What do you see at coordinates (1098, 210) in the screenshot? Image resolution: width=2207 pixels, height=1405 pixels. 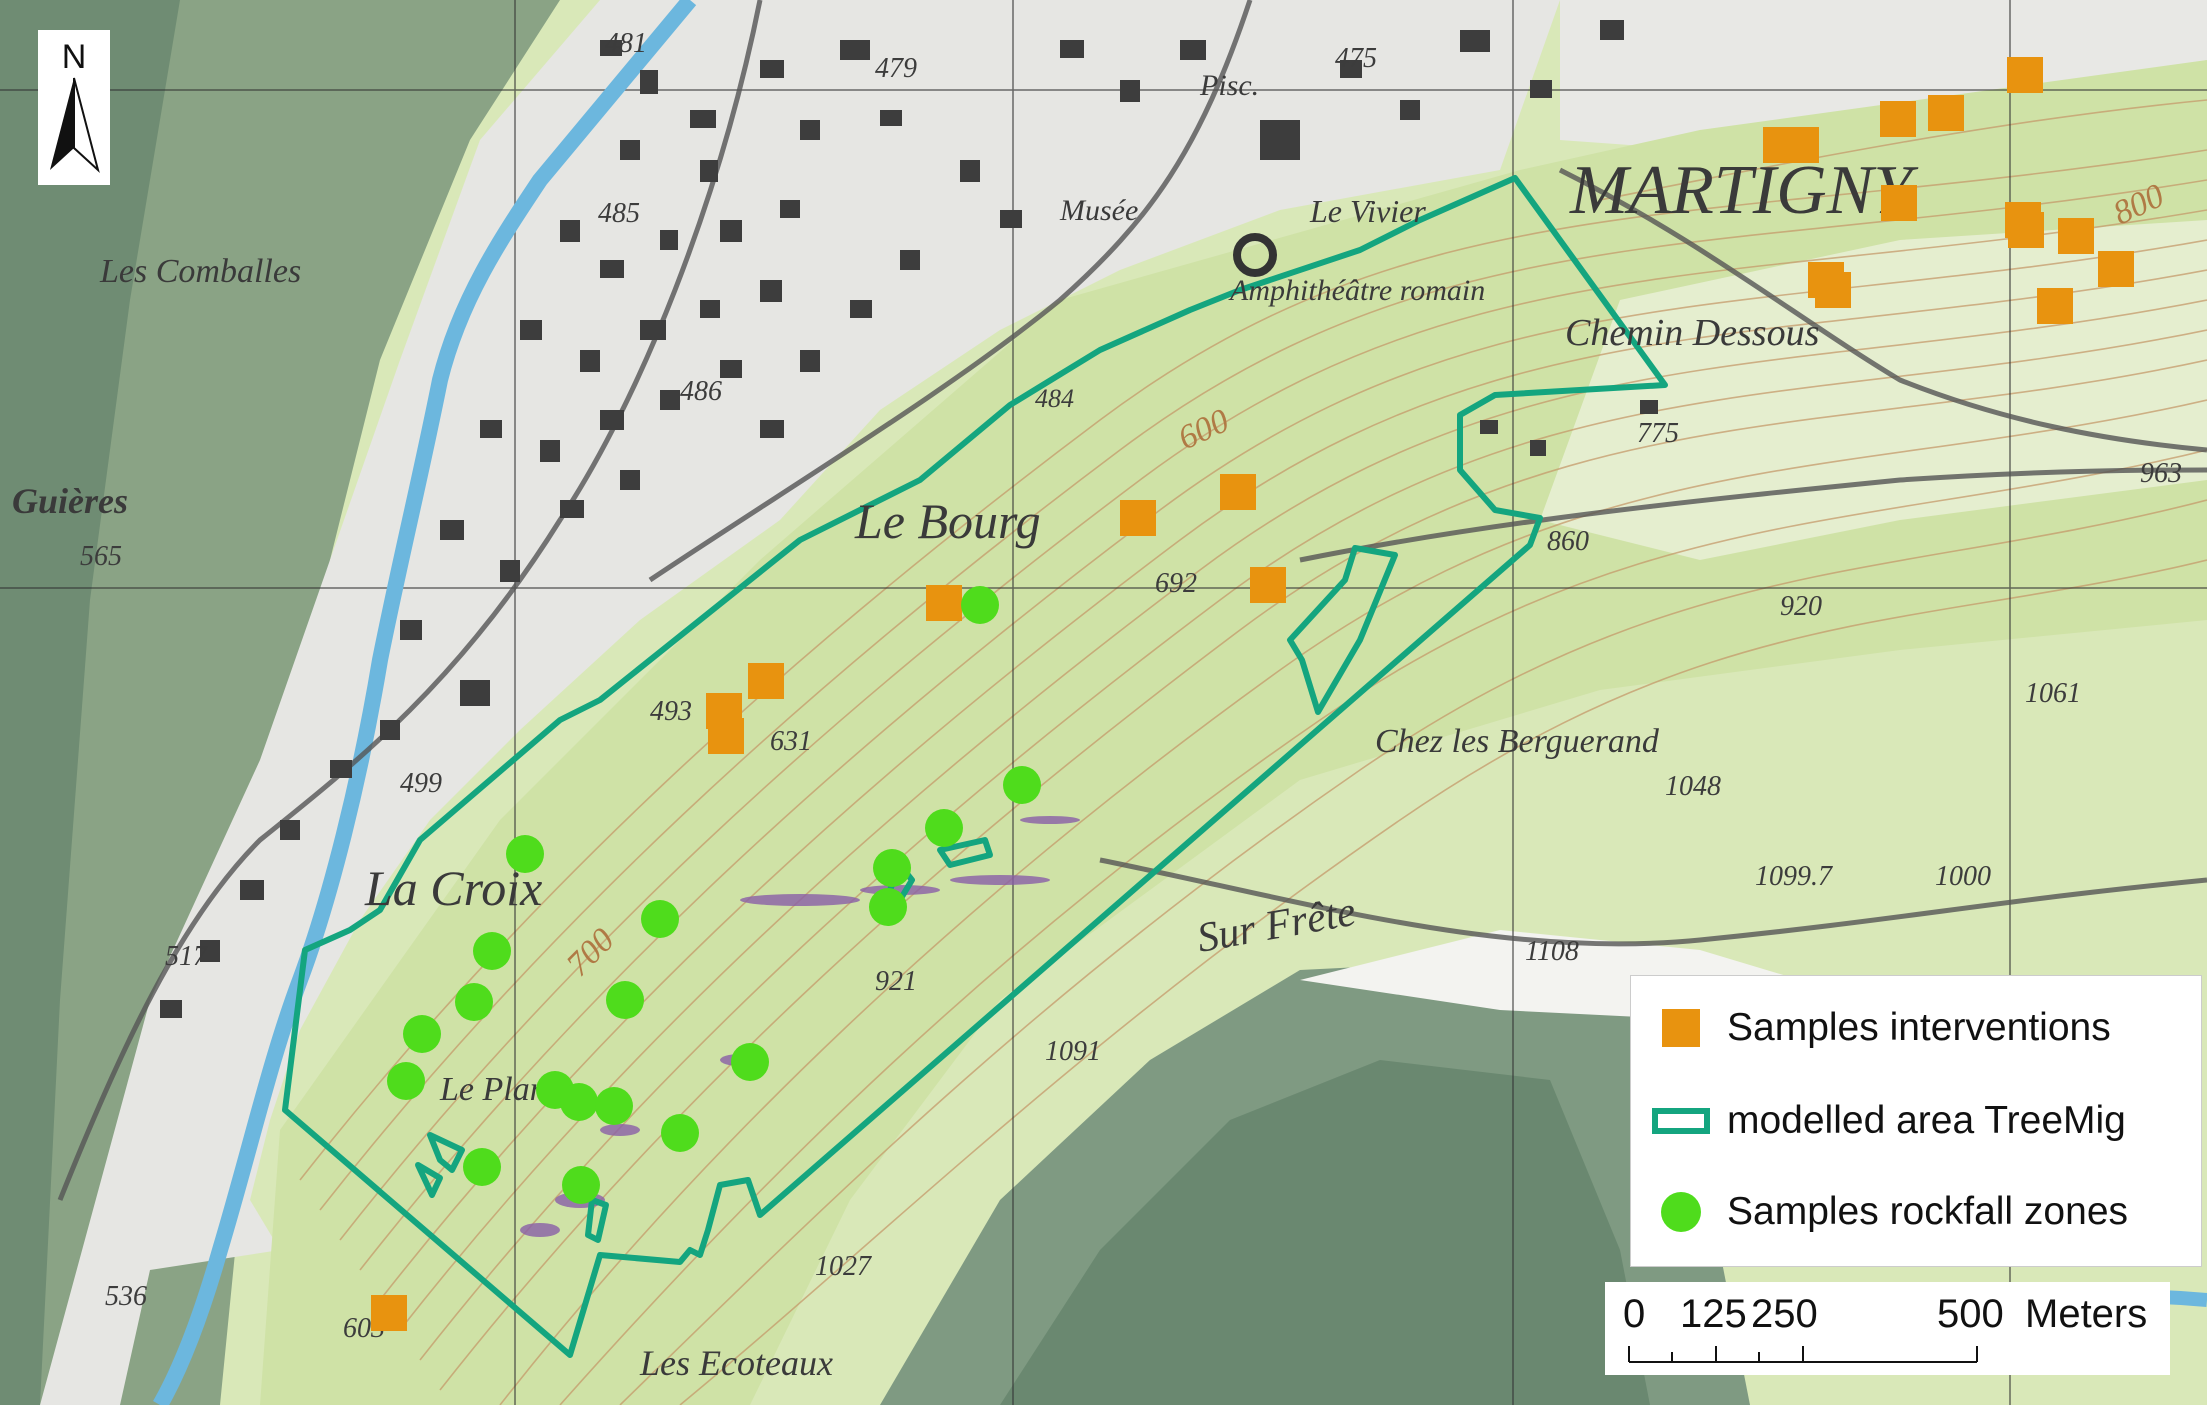 I see `place-label-musee: Musée` at bounding box center [1098, 210].